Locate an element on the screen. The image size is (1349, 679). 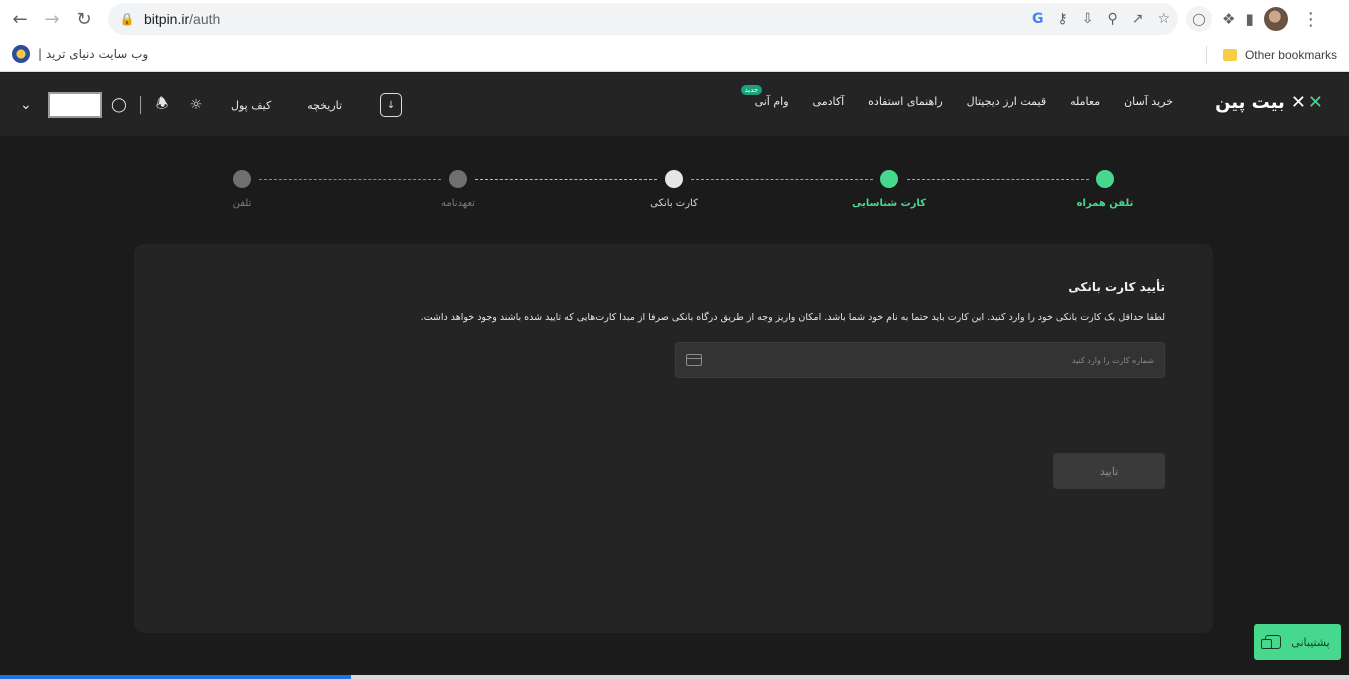
bookmark-label: وب سایت دنیای ترید | is located at coordinates (93, 54).